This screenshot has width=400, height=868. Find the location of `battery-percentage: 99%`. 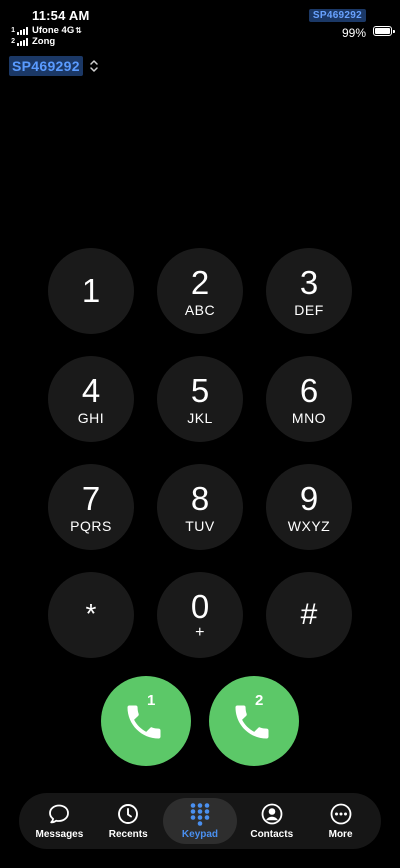

battery-percentage: 99% is located at coordinates (353, 33).